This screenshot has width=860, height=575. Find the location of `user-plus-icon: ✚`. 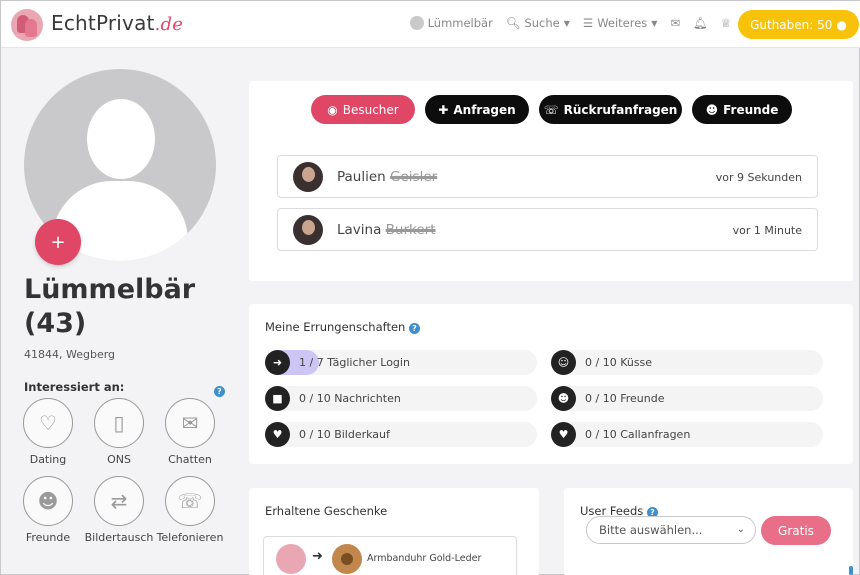

user-plus-icon: ✚ is located at coordinates (443, 109).